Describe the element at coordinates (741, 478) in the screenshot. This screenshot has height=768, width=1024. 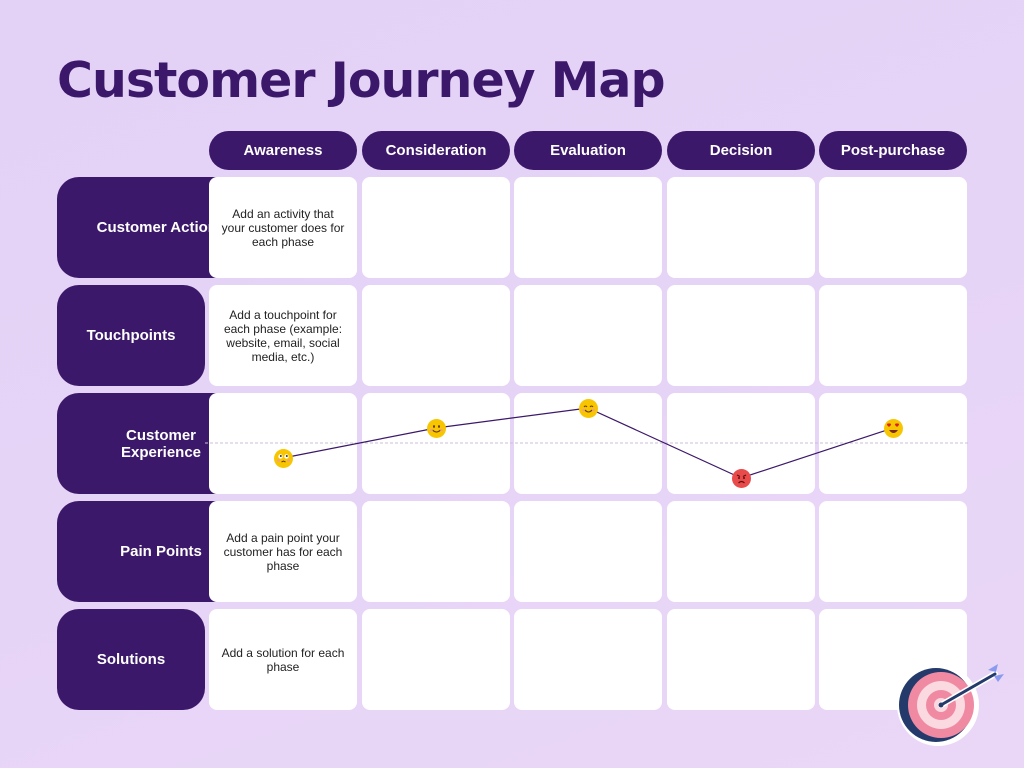
I see `emotion-angry-icon` at that location.